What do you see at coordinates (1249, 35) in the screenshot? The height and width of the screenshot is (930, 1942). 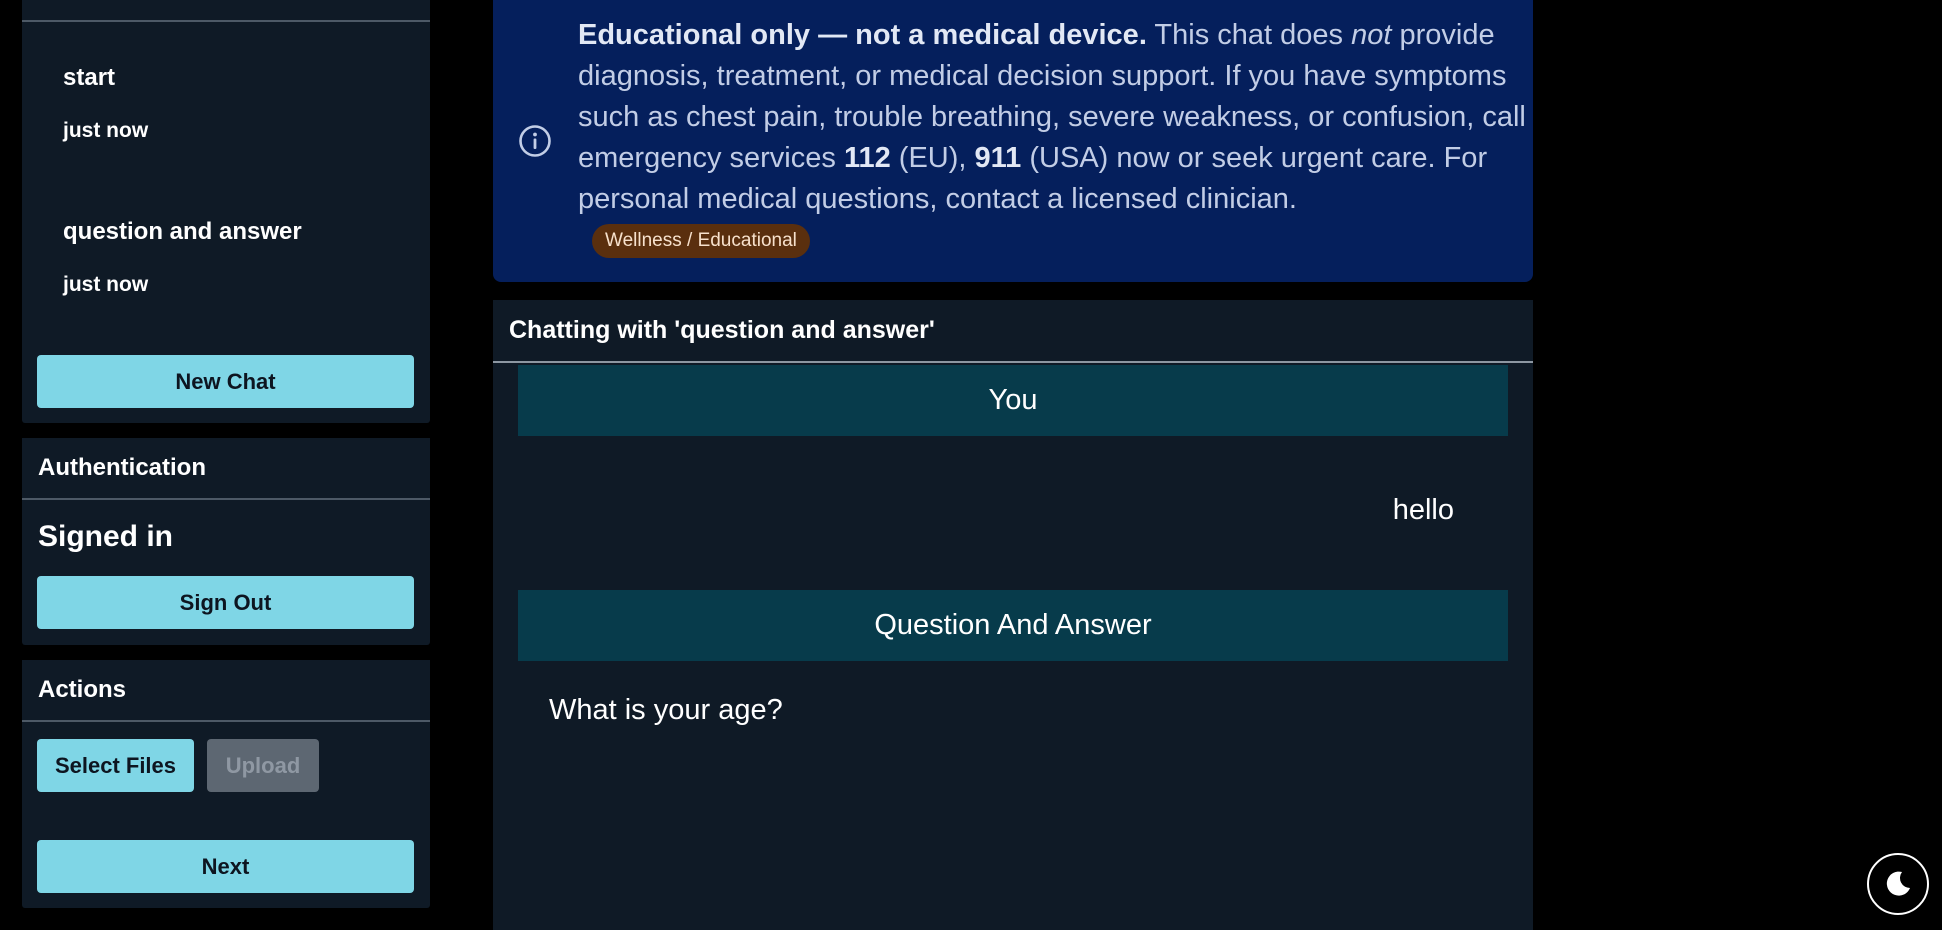 I see `disclaimer-segment: This chat does` at bounding box center [1249, 35].